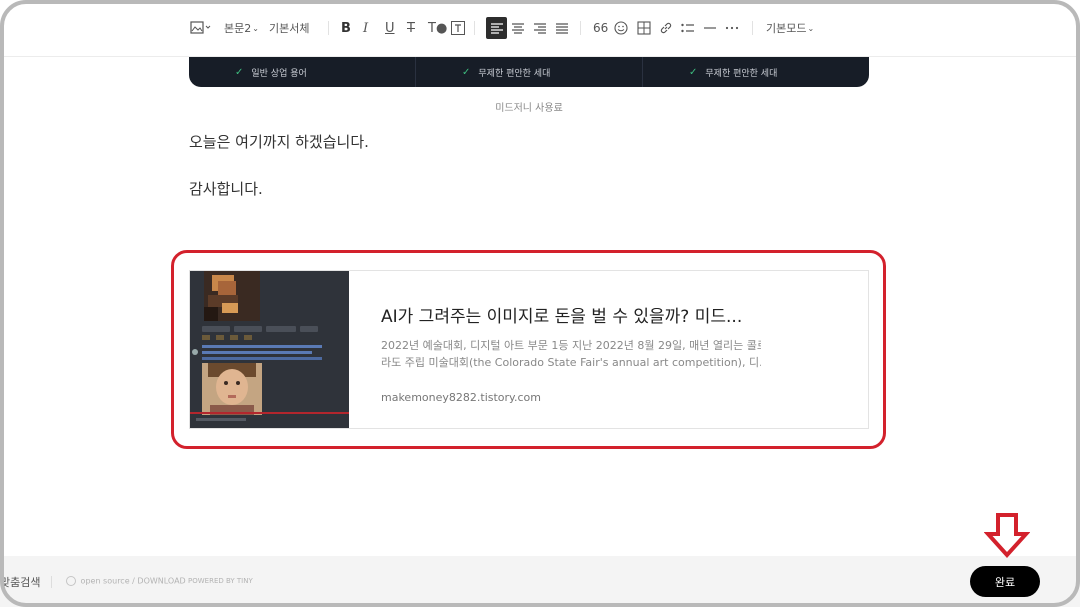 This screenshot has width=1080, height=607. I want to click on list-icon, so click(687, 28).